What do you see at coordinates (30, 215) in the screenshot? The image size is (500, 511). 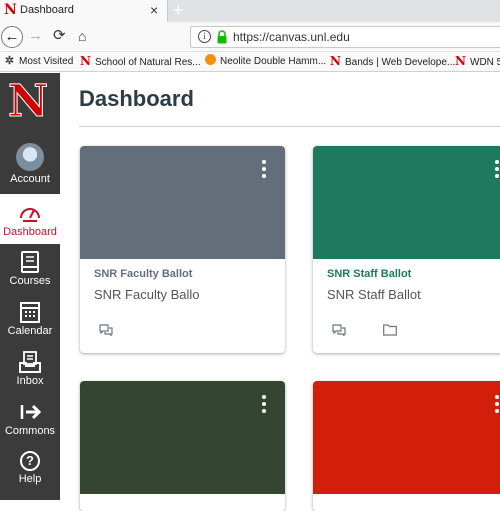 I see `speedometer-icon` at bounding box center [30, 215].